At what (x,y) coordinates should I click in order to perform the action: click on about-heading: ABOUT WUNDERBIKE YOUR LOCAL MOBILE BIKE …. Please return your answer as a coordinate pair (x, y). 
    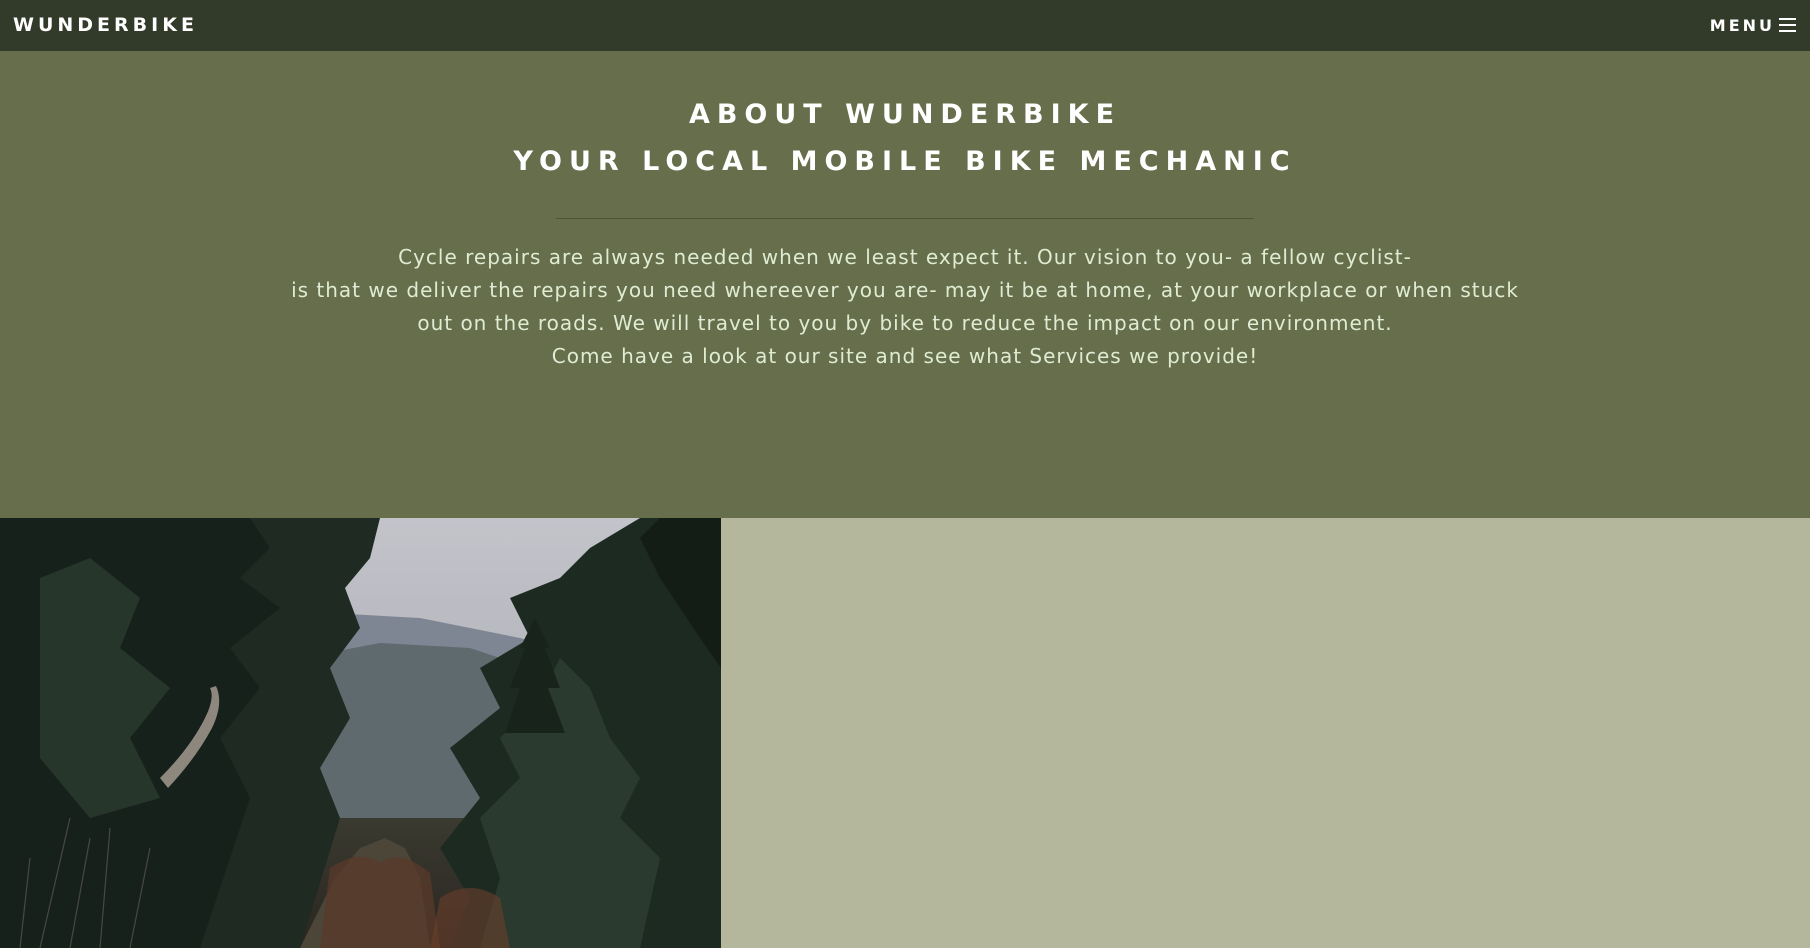
    Looking at the image, I should click on (905, 118).